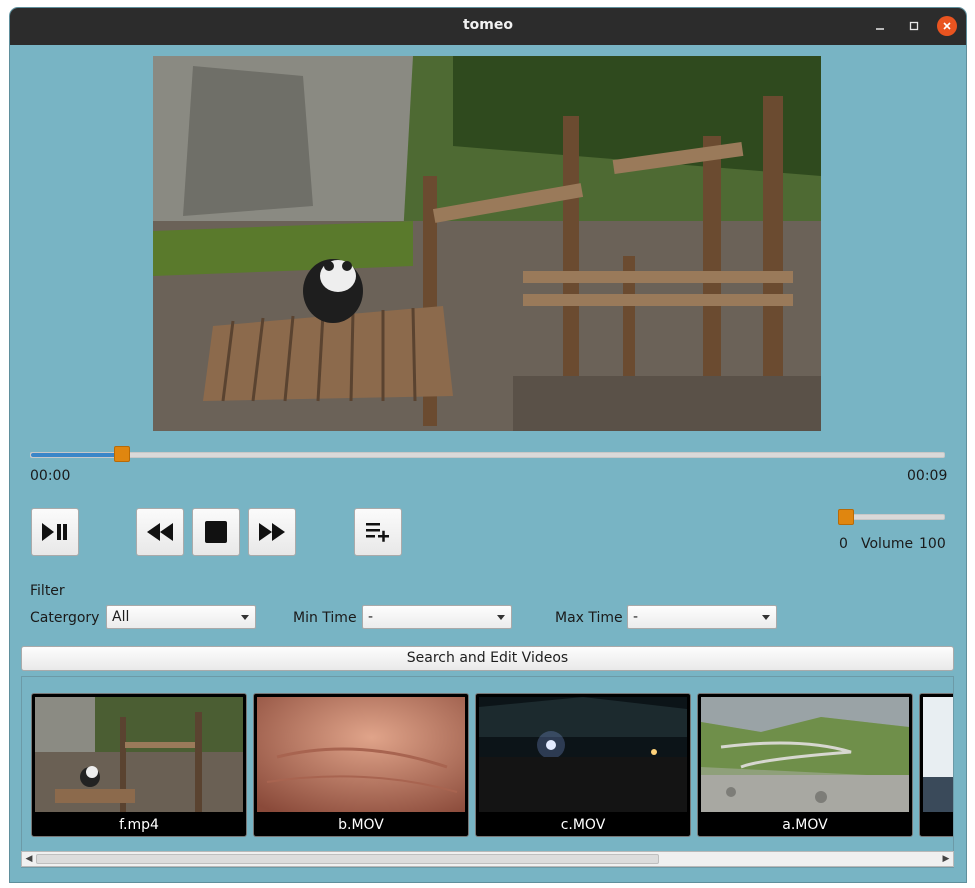 This screenshot has width=975, height=888. I want to click on window-title: tomeo, so click(487, 25).